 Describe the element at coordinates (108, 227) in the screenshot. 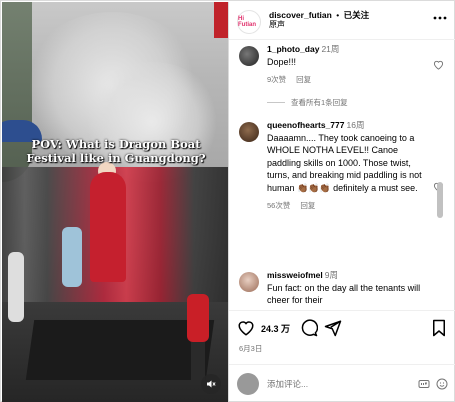

I see `lion-dancer` at that location.